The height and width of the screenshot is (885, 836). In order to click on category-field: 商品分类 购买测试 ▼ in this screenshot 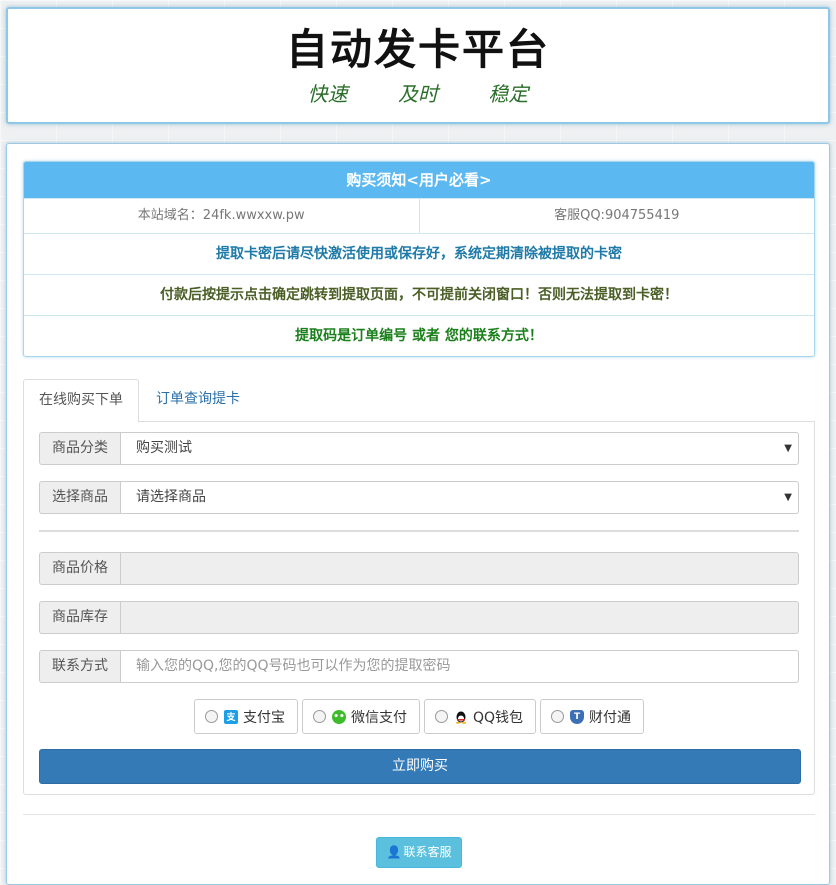, I will do `click(419, 448)`.